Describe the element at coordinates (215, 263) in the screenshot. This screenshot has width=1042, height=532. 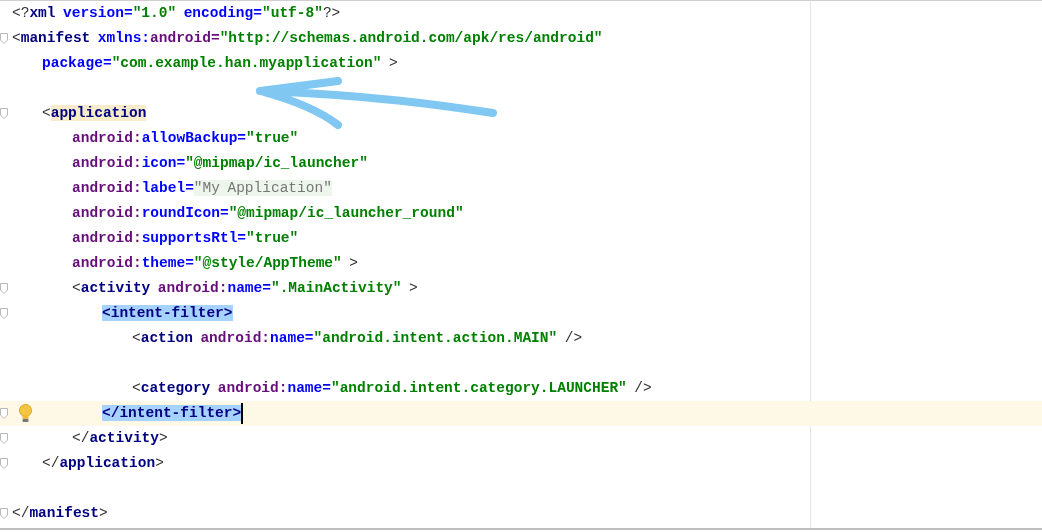
I see `code-line: android:theme="@style/AppTheme" >` at that location.